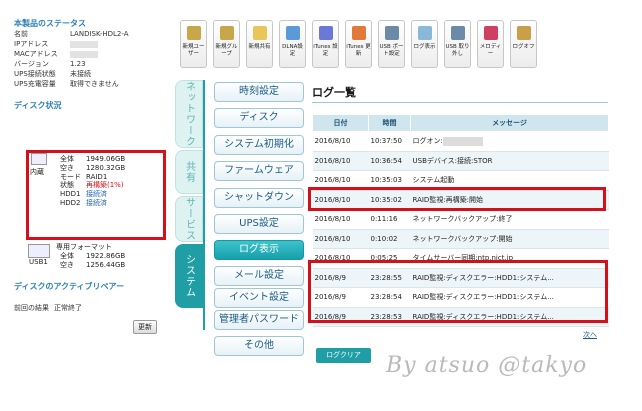 This screenshot has width=642, height=411. What do you see at coordinates (31, 308) in the screenshot?
I see `activity-prev-label: 前回の結果` at bounding box center [31, 308].